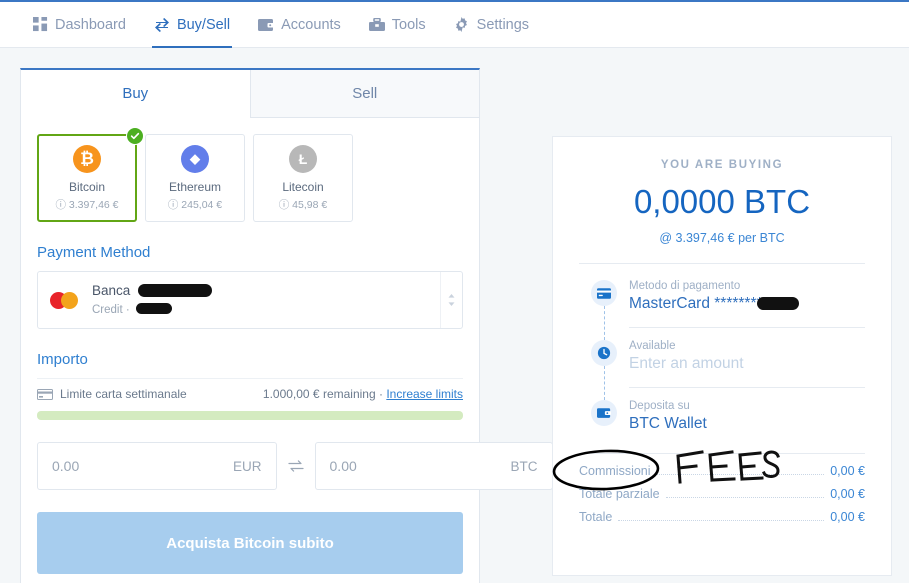 The height and width of the screenshot is (583, 909). What do you see at coordinates (195, 186) in the screenshot?
I see `coin-name: Ethereum` at bounding box center [195, 186].